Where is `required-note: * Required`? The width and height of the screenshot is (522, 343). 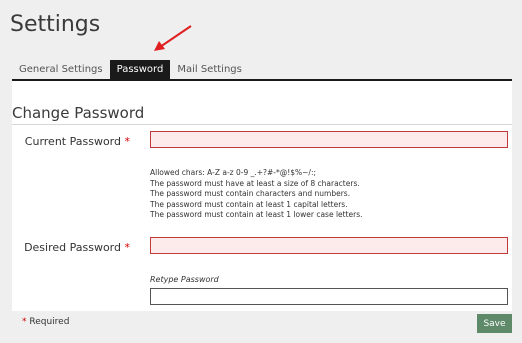 required-note: * Required is located at coordinates (45, 322).